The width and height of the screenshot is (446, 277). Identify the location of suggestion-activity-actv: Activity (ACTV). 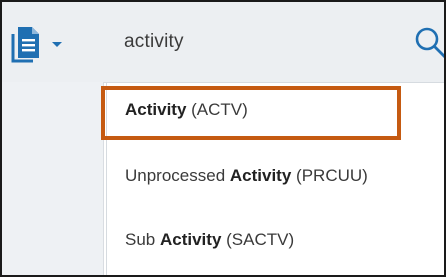
(186, 110).